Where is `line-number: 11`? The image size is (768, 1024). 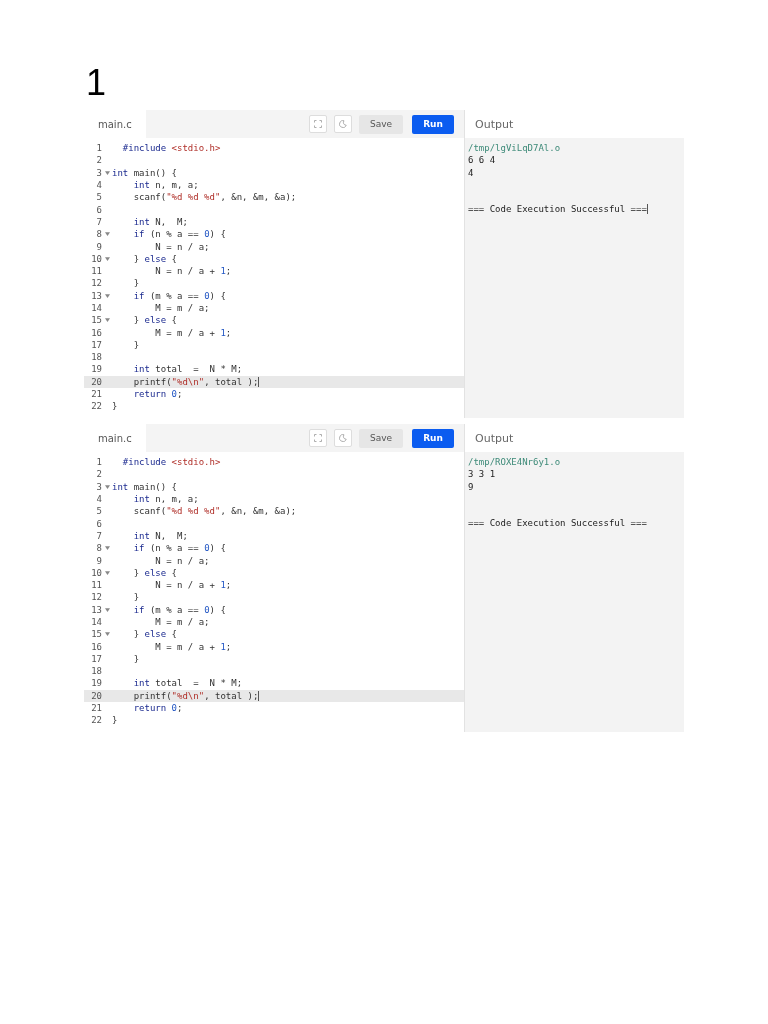
line-number: 11 is located at coordinates (96, 271).